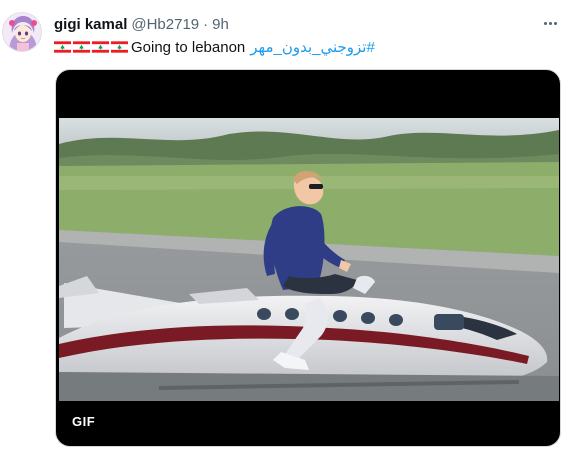  What do you see at coordinates (188, 47) in the screenshot?
I see `tweet-text: Going to lebanon` at bounding box center [188, 47].